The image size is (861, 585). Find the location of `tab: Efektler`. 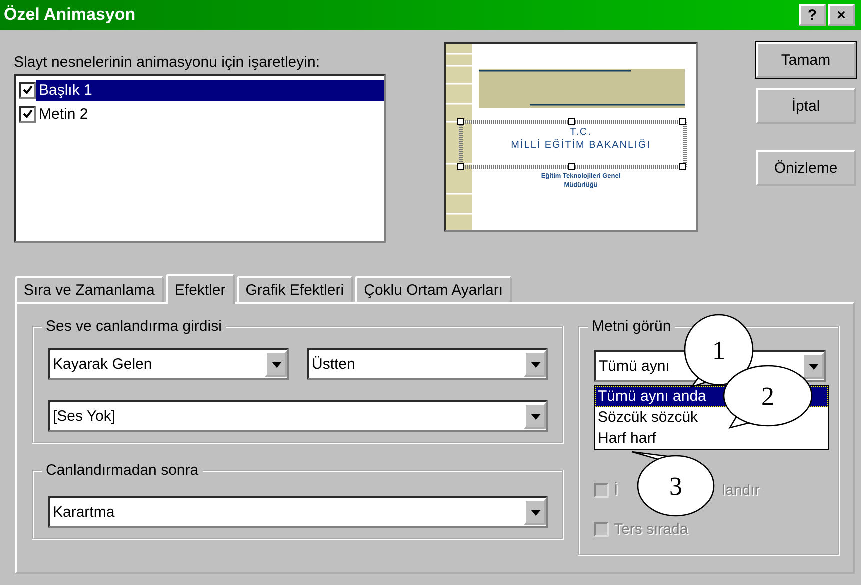

tab: Efektler is located at coordinates (200, 289).